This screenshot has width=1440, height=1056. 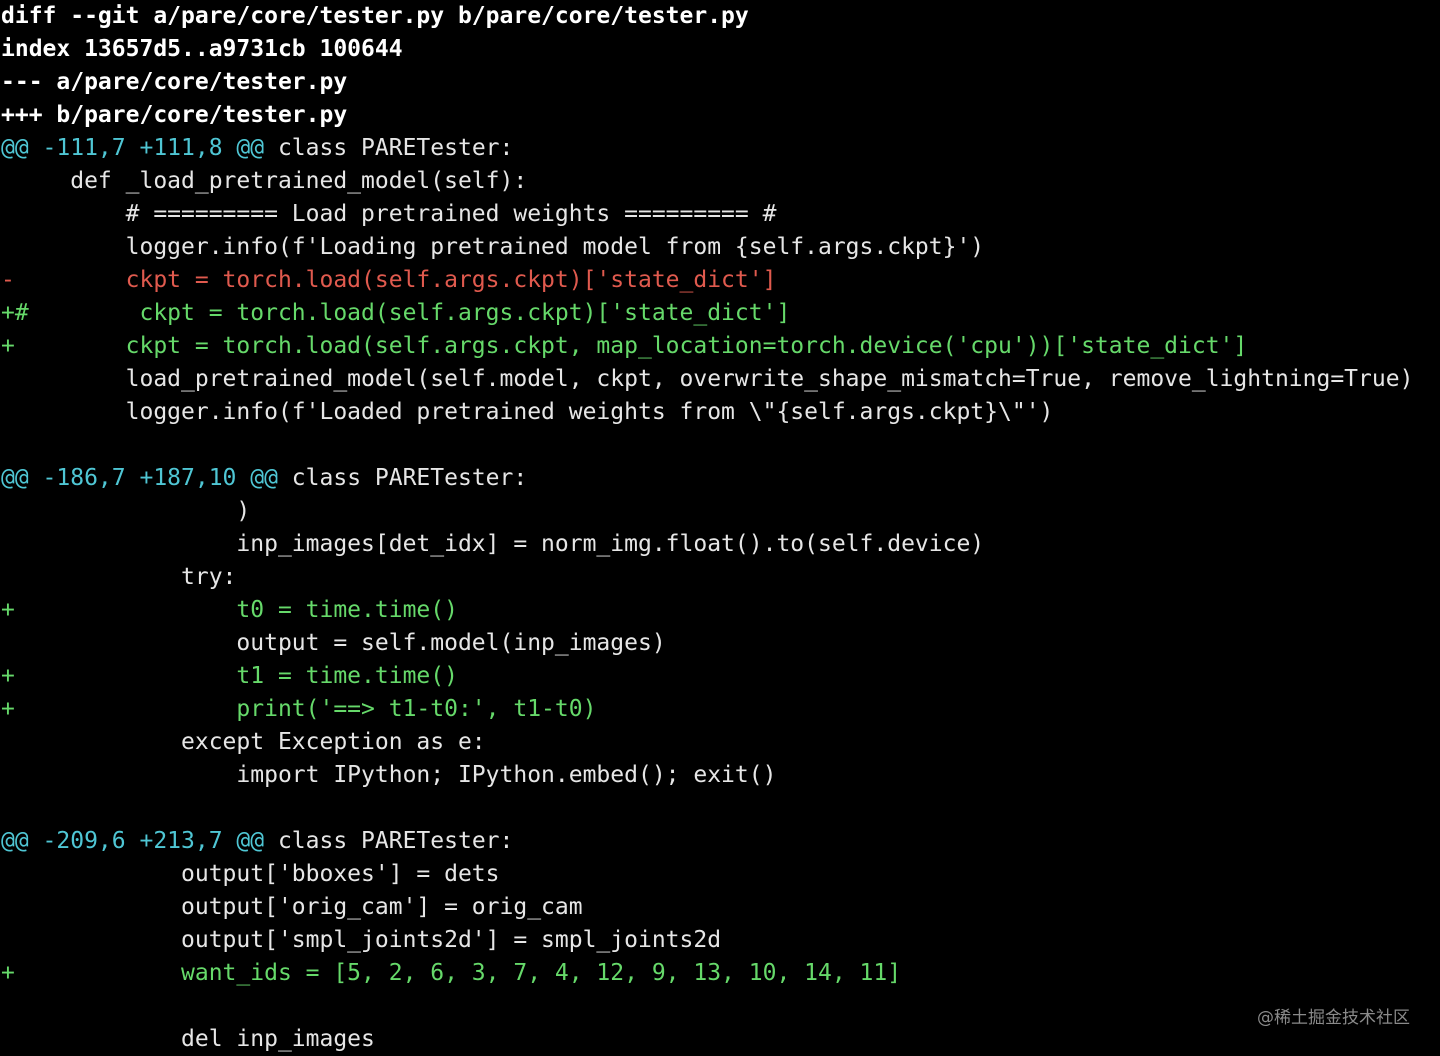 I want to click on diff-hunk-header: @@ -209,6 +213,7 @@ class PARETester:, so click(x=720, y=841).